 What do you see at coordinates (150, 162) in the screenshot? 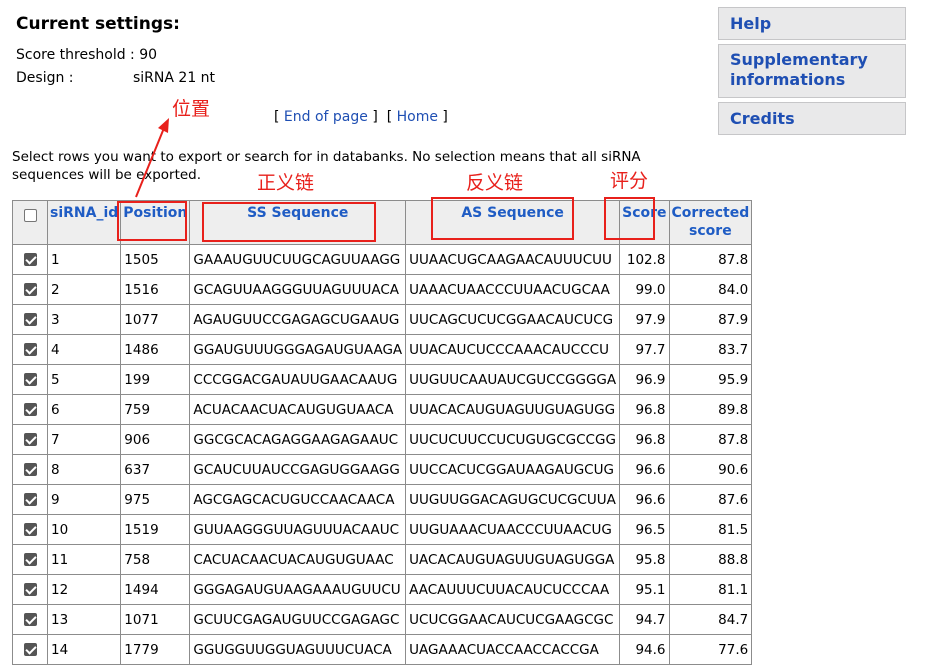
I see `annotation-arrow-line` at bounding box center [150, 162].